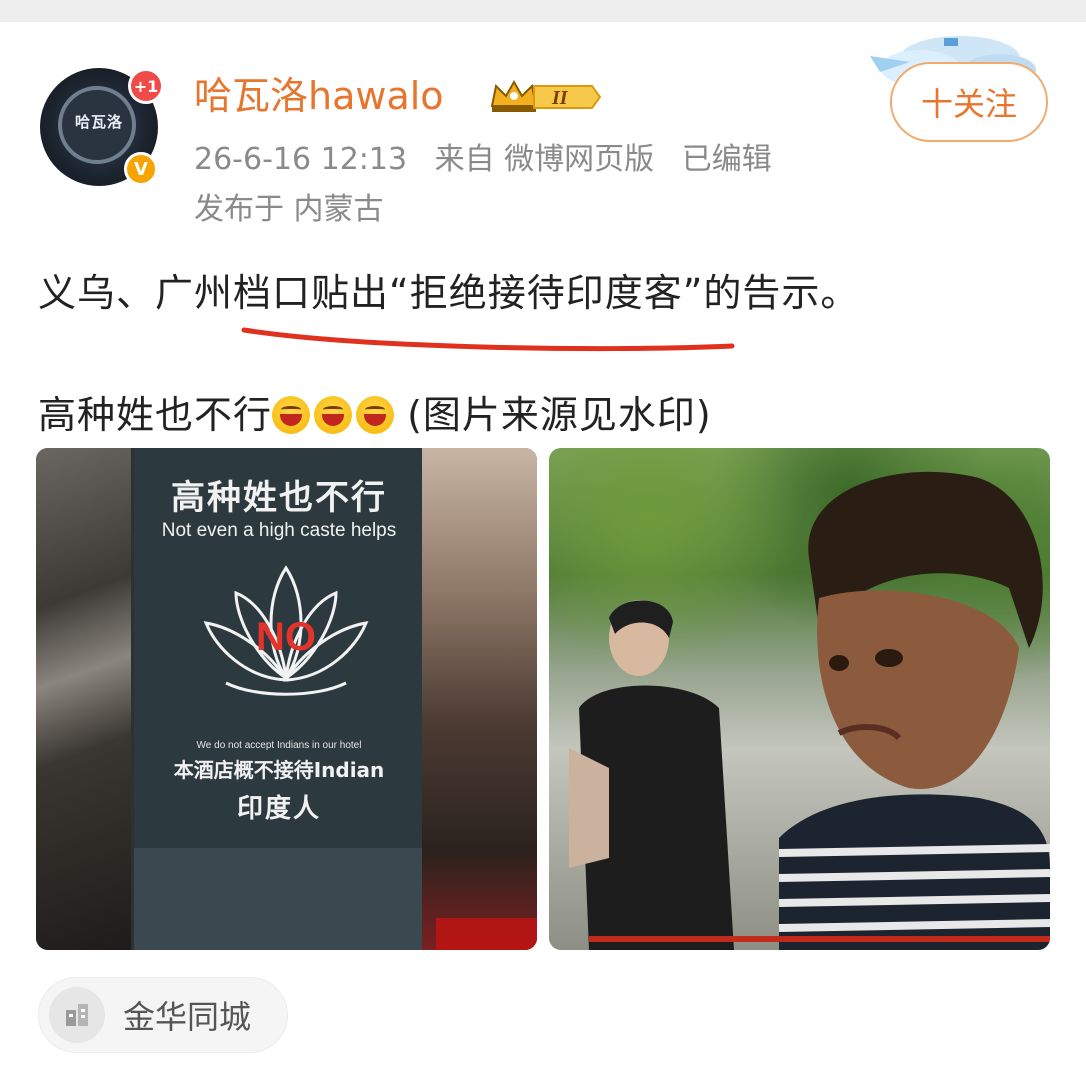 This screenshot has height=1076, width=1086. I want to click on follow-button: 十关注, so click(969, 102).